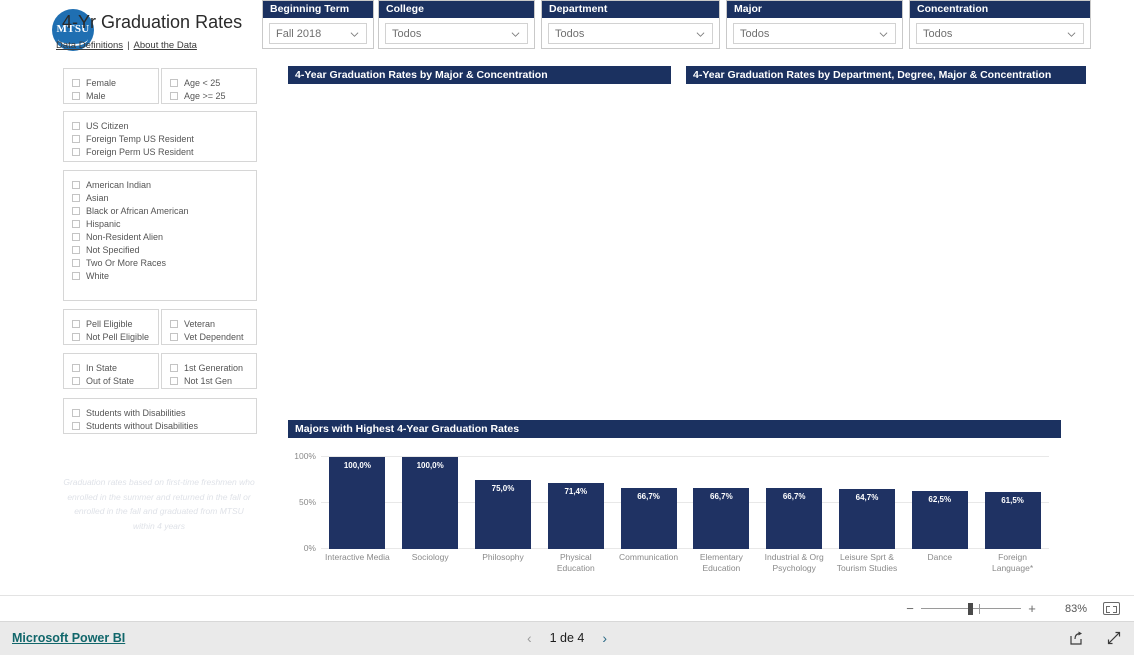 This screenshot has width=1134, height=655. What do you see at coordinates (113, 249) in the screenshot?
I see `checkbox-label: Not Specified` at bounding box center [113, 249].